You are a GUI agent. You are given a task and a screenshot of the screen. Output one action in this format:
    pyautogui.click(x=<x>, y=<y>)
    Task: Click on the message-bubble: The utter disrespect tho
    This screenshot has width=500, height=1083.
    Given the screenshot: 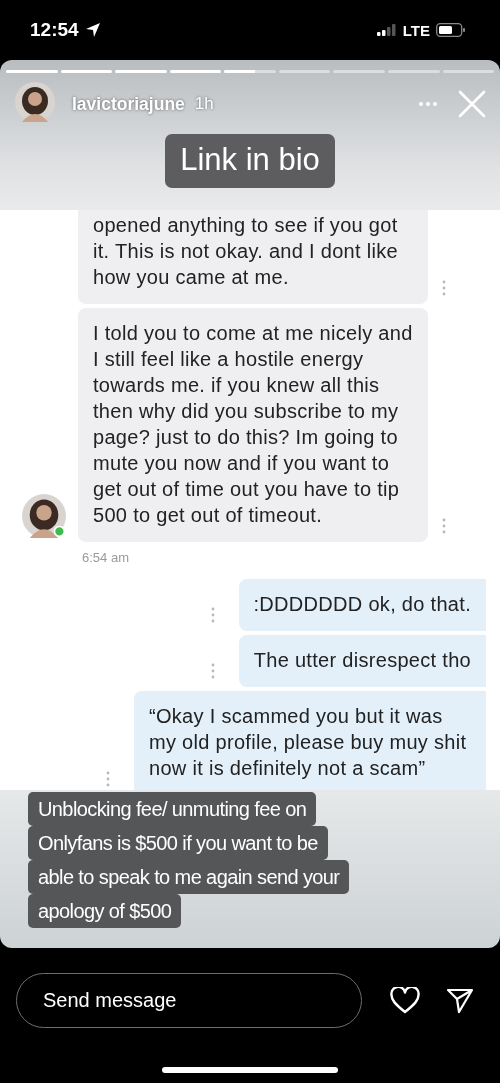 What is the action you would take?
    pyautogui.click(x=362, y=661)
    